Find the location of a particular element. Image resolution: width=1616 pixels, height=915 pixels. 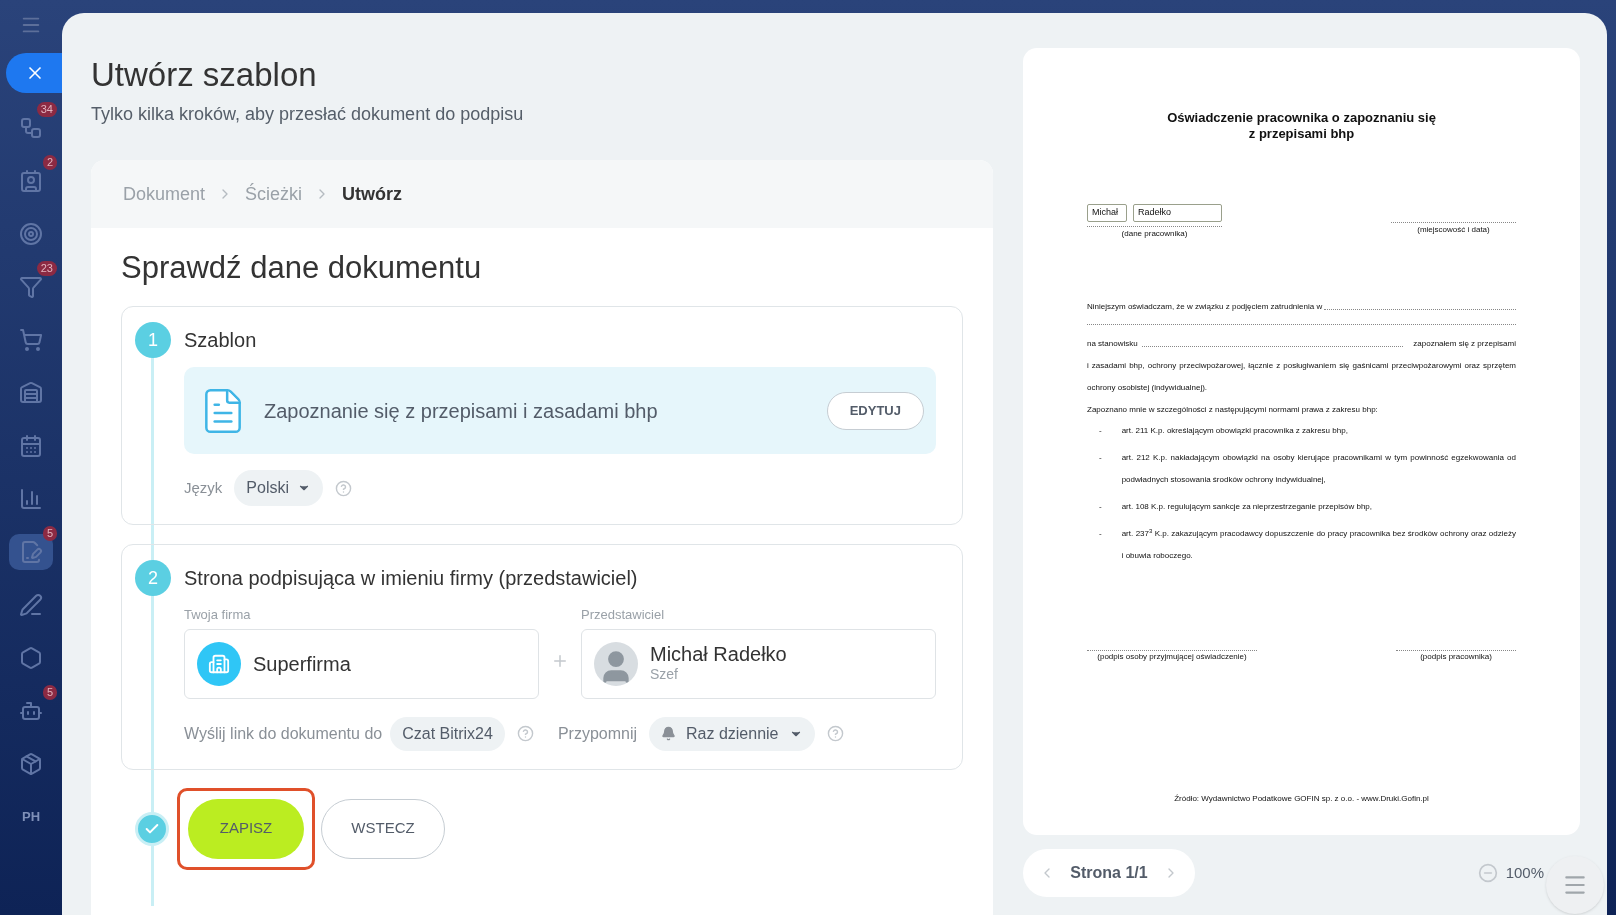

first-name-field: Michał is located at coordinates (1107, 213).